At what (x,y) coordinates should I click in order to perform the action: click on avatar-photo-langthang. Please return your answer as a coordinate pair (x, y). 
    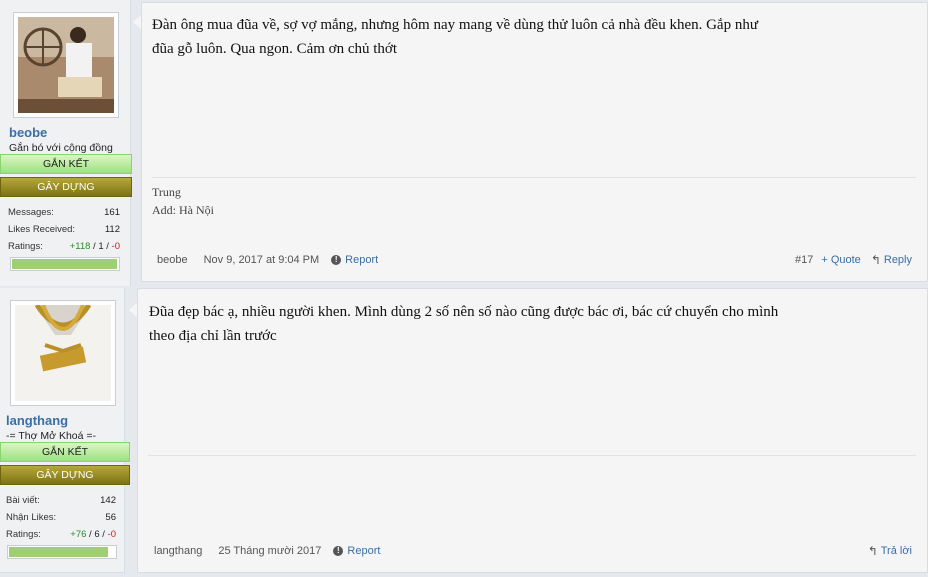
    Looking at the image, I should click on (63, 353).